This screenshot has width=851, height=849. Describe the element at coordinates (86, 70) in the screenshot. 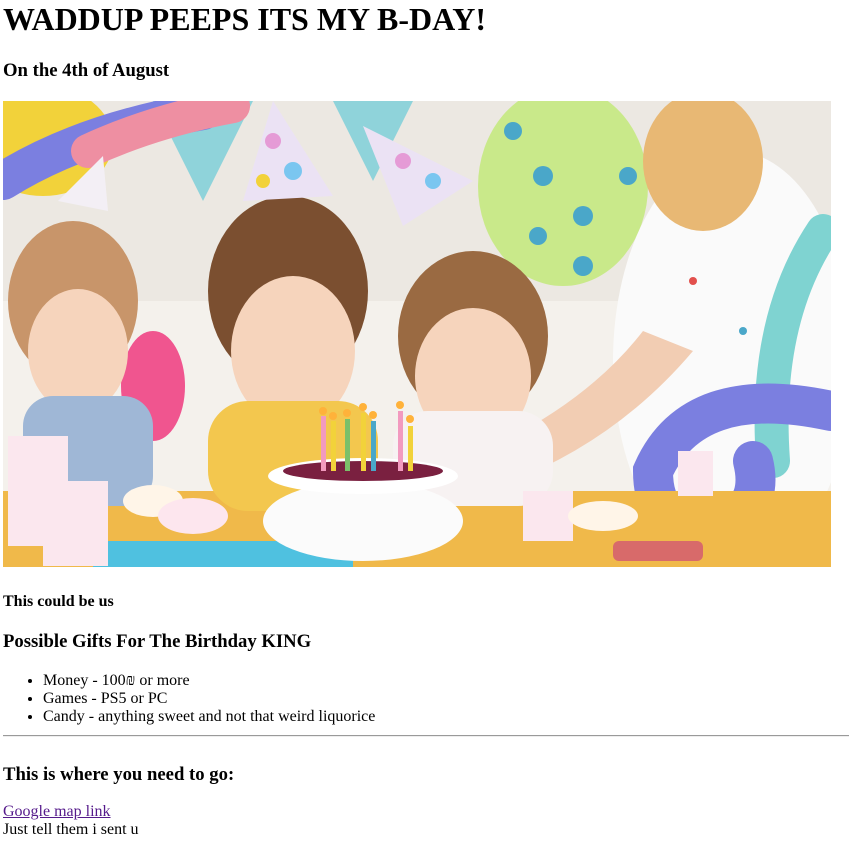

I see `date-heading: On the 4th of August` at that location.